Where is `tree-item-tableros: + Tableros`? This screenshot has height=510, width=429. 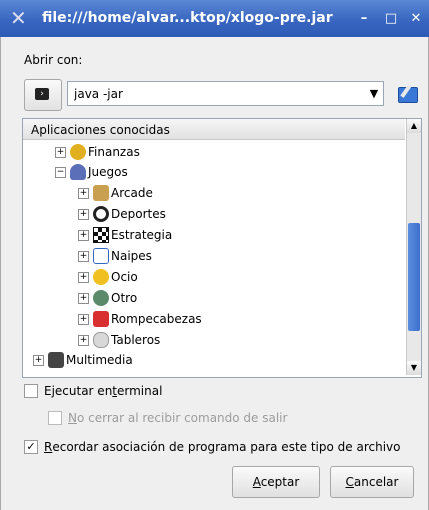
tree-item-tableros: + Tableros is located at coordinates (119, 340).